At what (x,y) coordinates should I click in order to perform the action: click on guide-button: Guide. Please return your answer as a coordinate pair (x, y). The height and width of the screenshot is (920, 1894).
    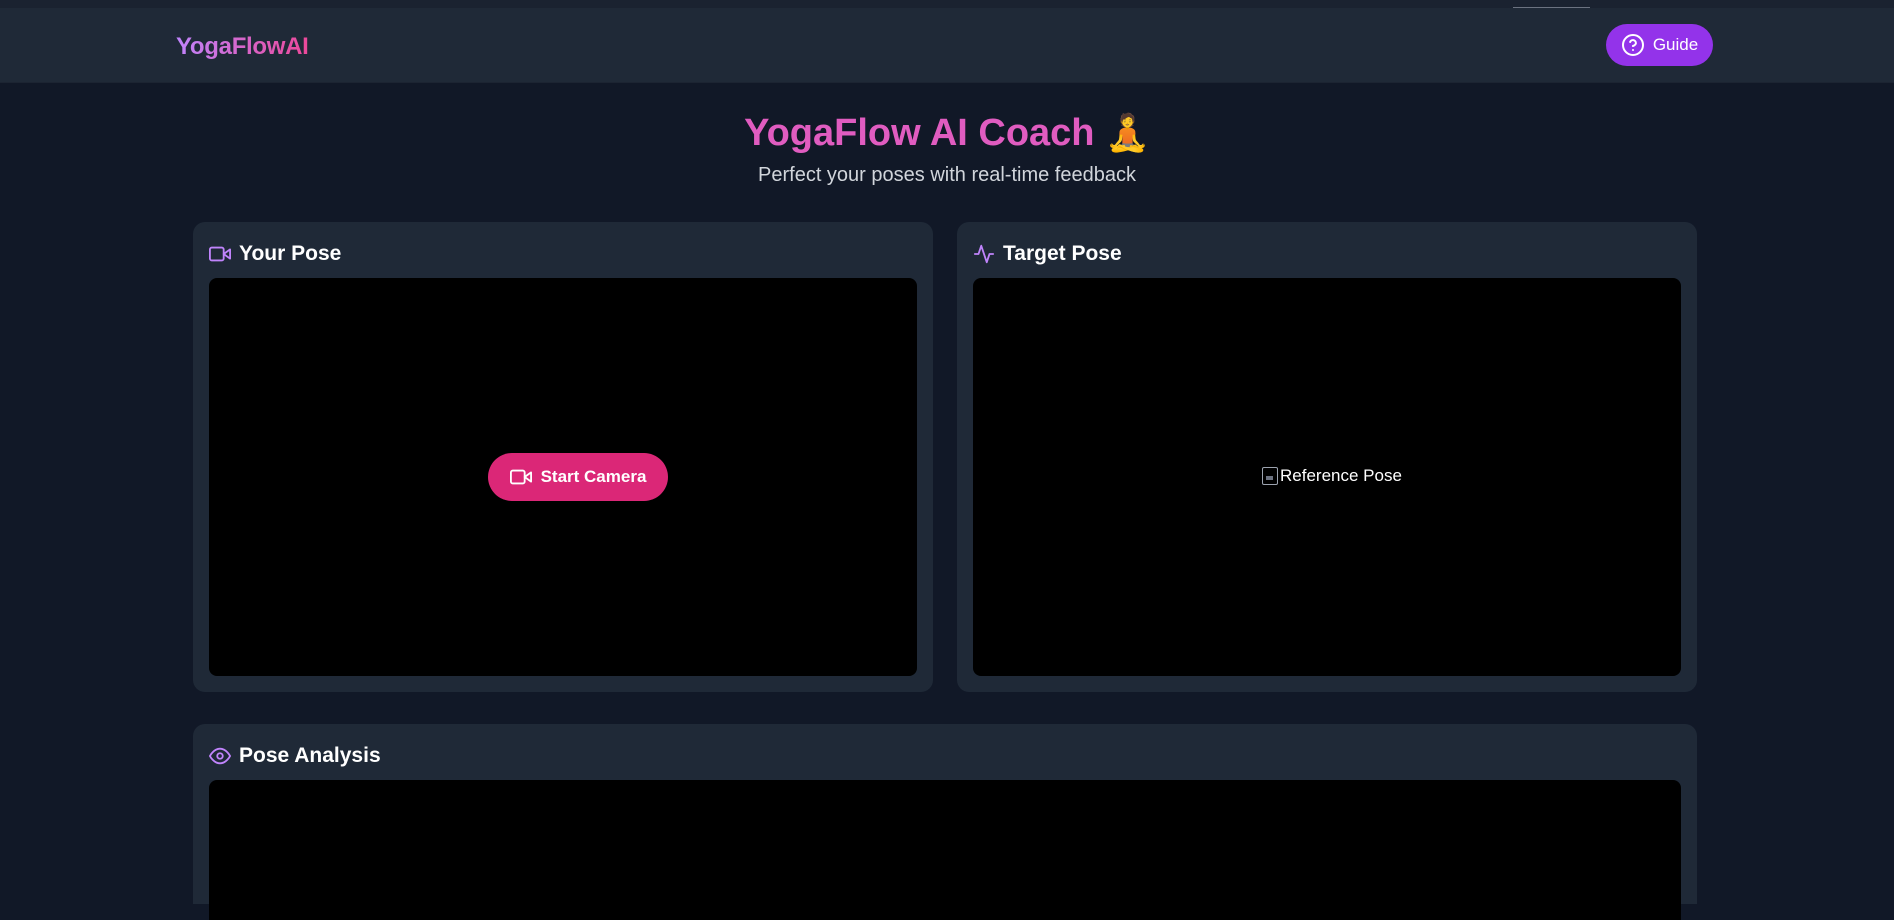
    Looking at the image, I should click on (1659, 45).